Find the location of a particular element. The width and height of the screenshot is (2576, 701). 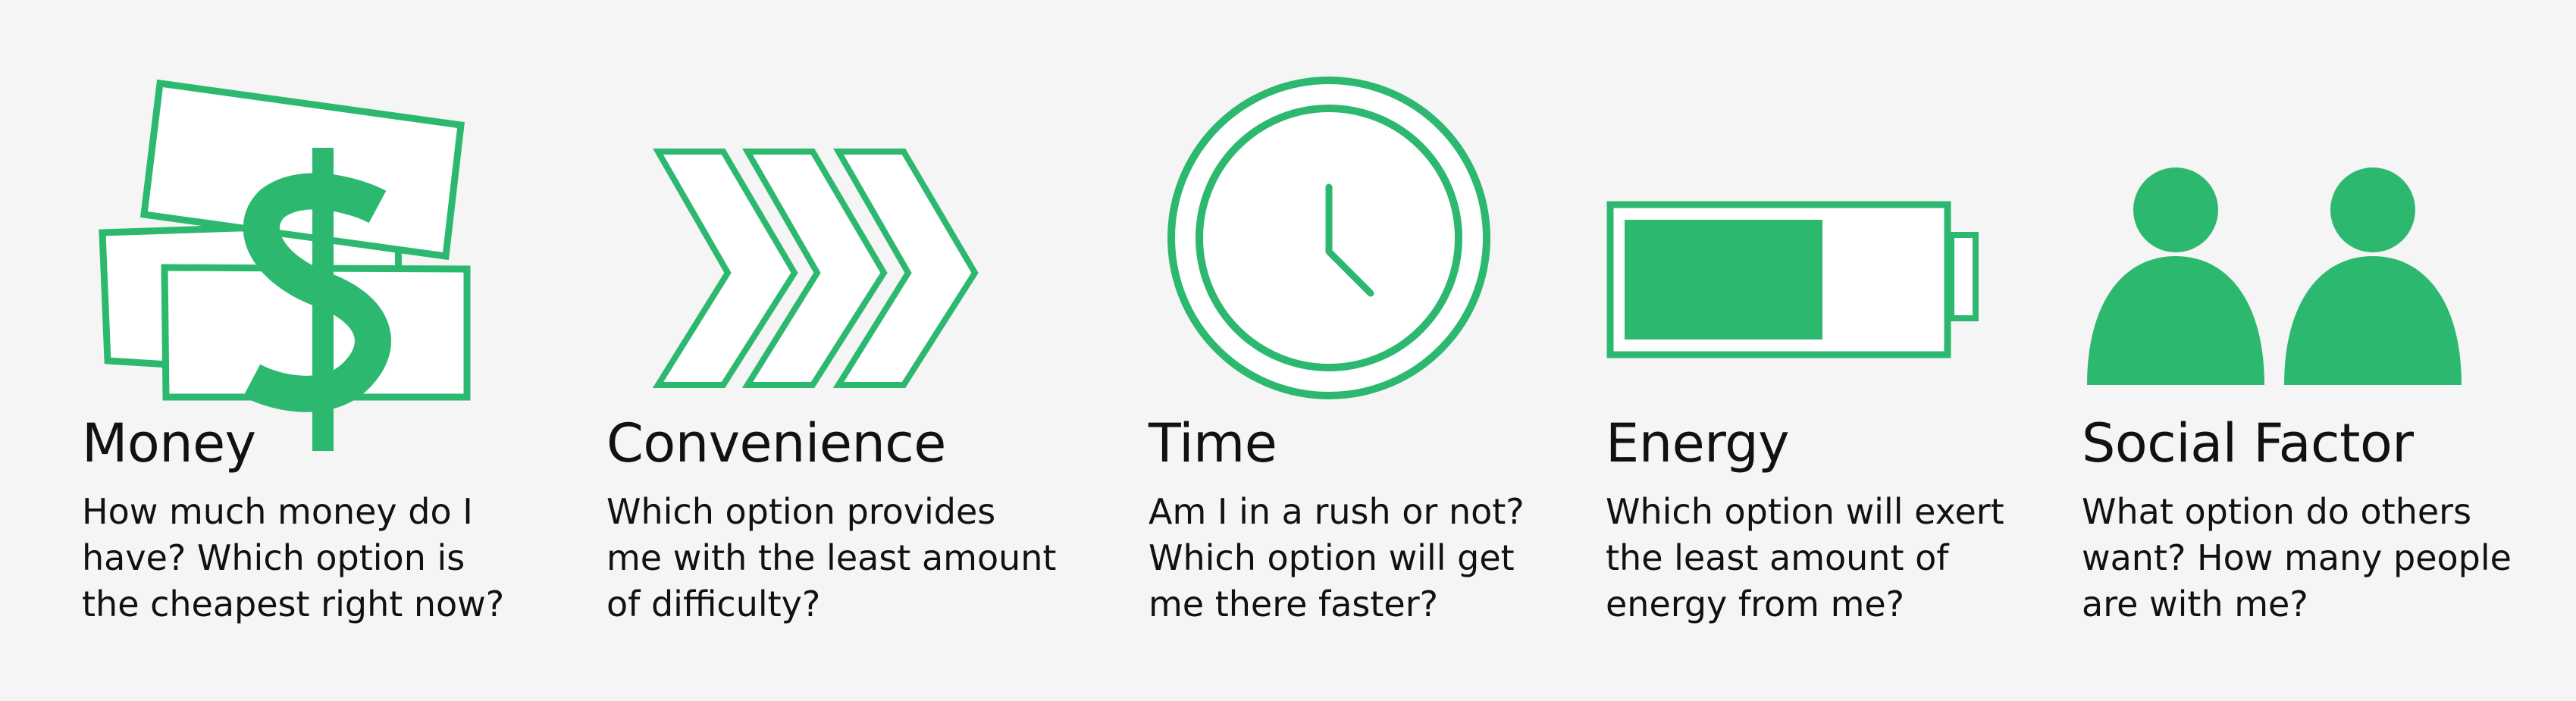

time-description-line: Am I in a rush or not? is located at coordinates (1337, 511).